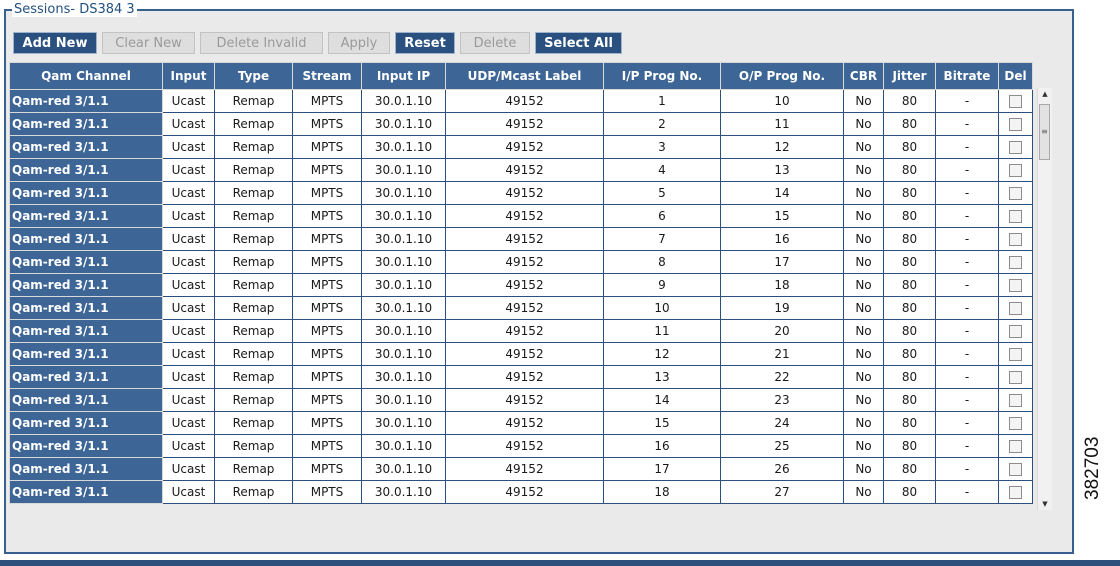  Describe the element at coordinates (188, 76) in the screenshot. I see `column-header: Input` at that location.